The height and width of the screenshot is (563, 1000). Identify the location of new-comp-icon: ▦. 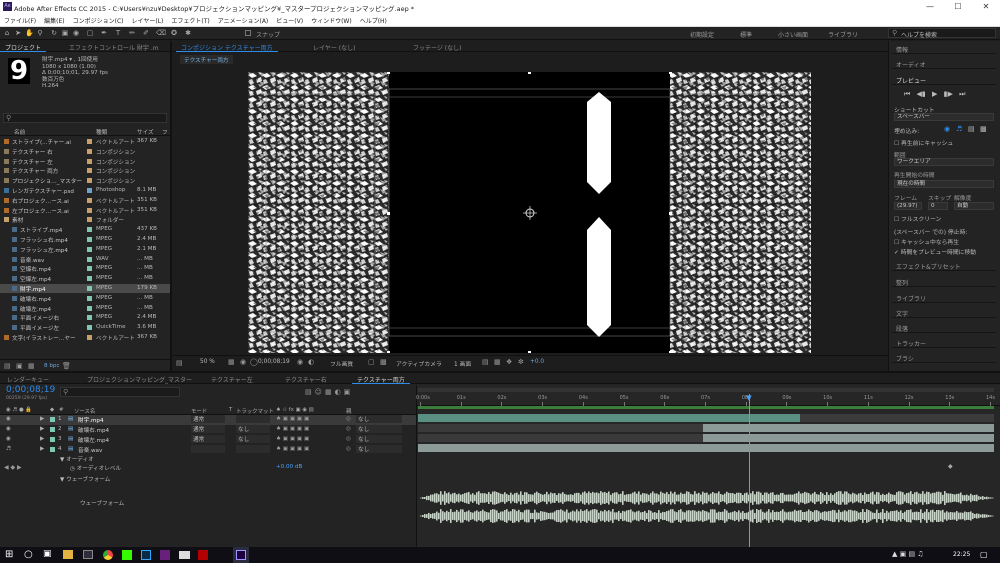
(31, 366).